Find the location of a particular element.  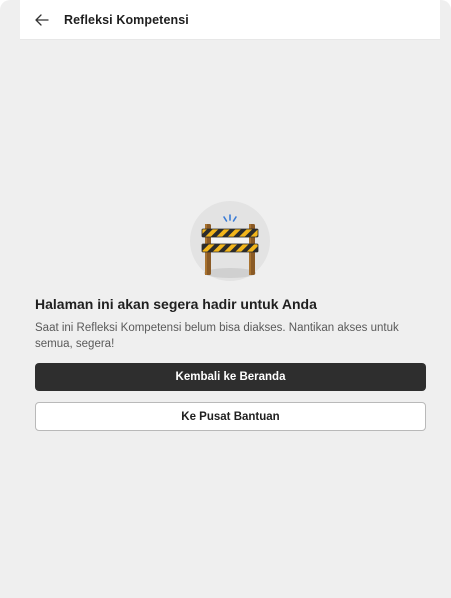

arrow-left-icon is located at coordinates (42, 19).